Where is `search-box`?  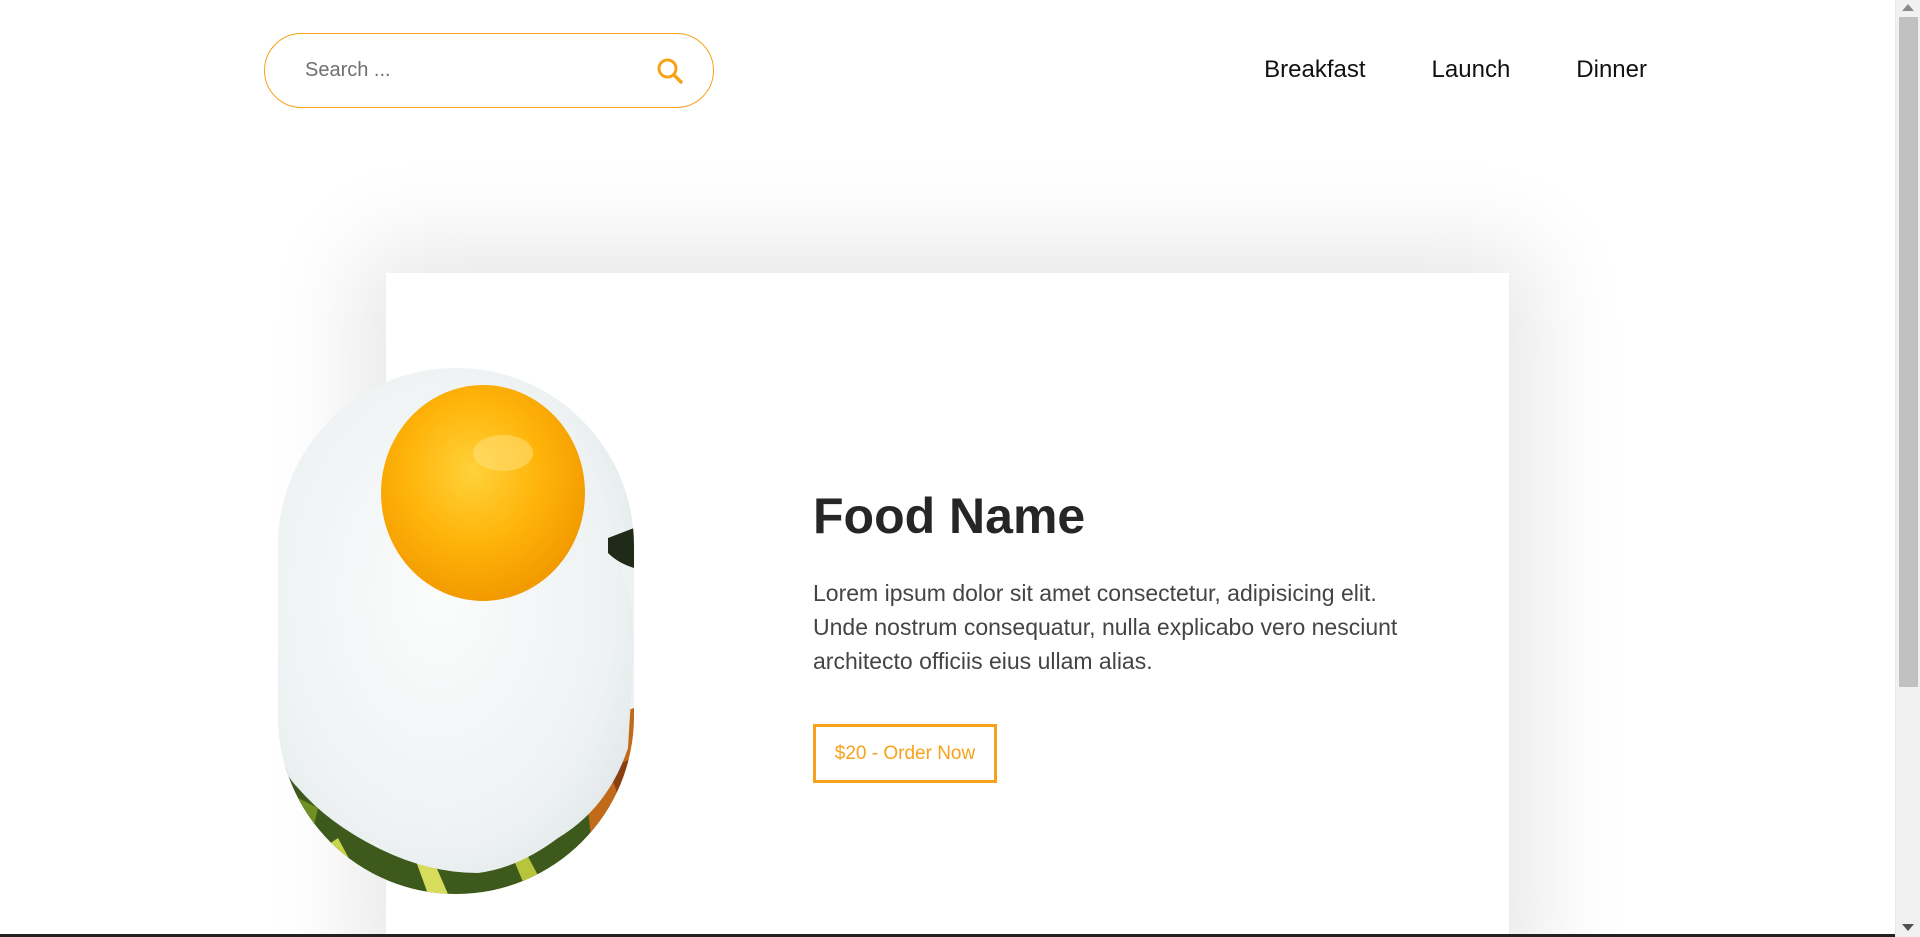
search-box is located at coordinates (489, 70).